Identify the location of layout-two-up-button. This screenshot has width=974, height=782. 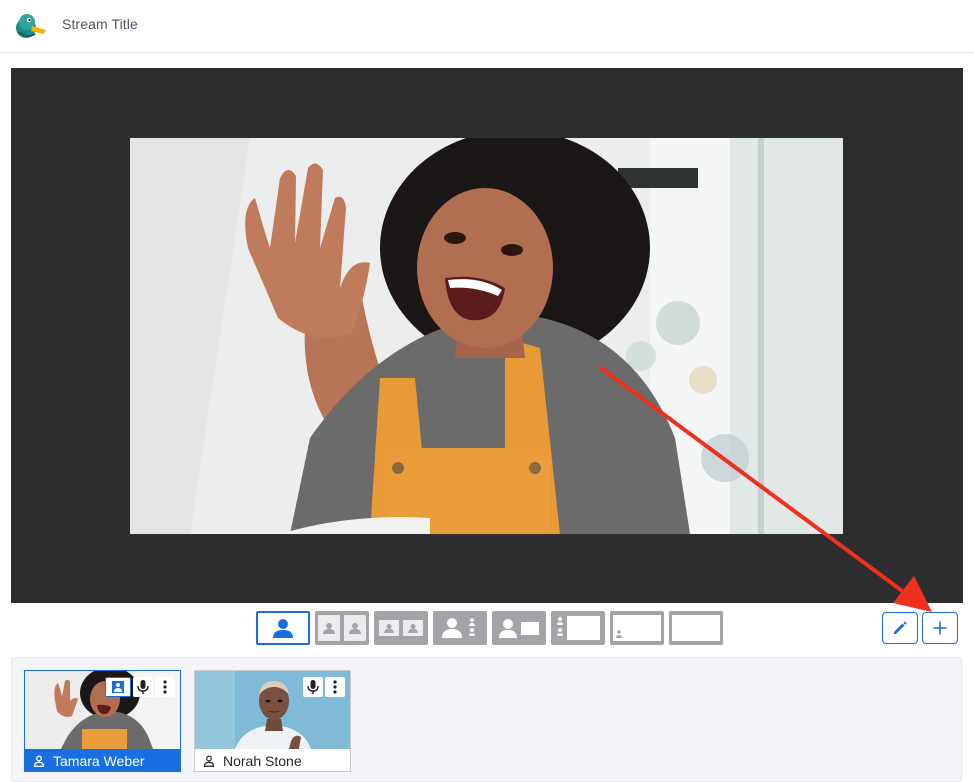
(342, 628).